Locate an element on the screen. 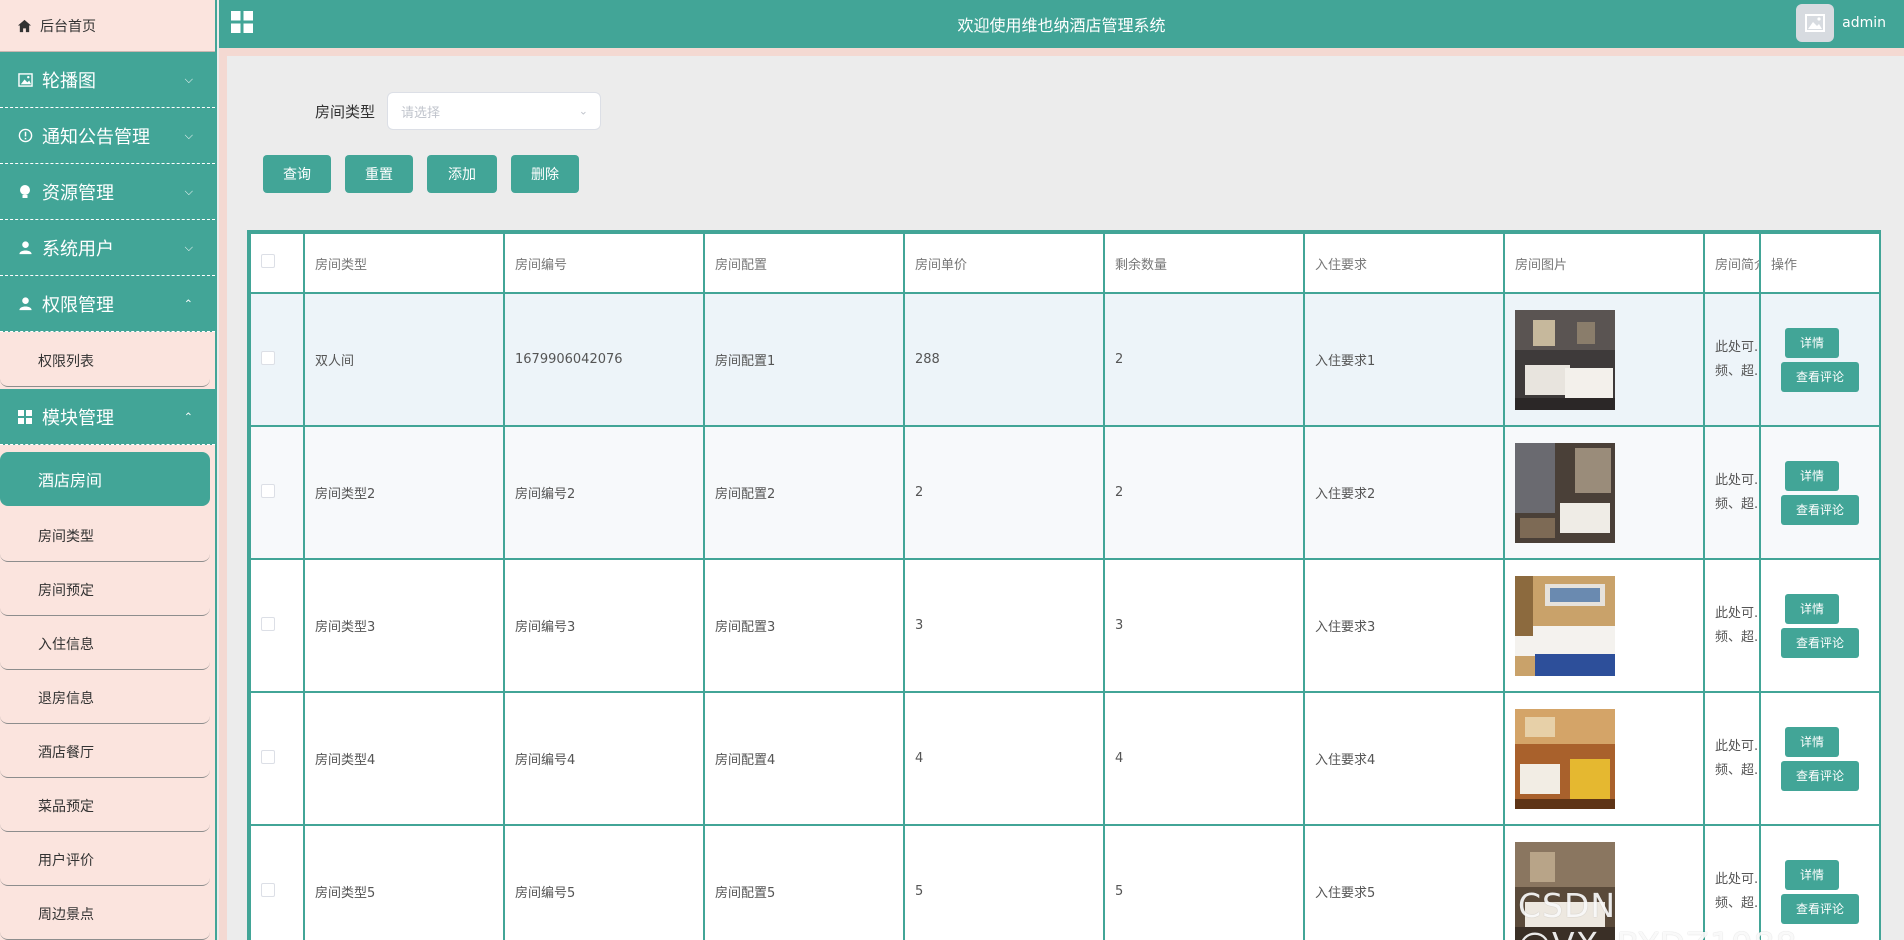 Image resolution: width=1904 pixels, height=940 pixels. sidebar-item-room-booking: 房间预定 is located at coordinates (105, 590).